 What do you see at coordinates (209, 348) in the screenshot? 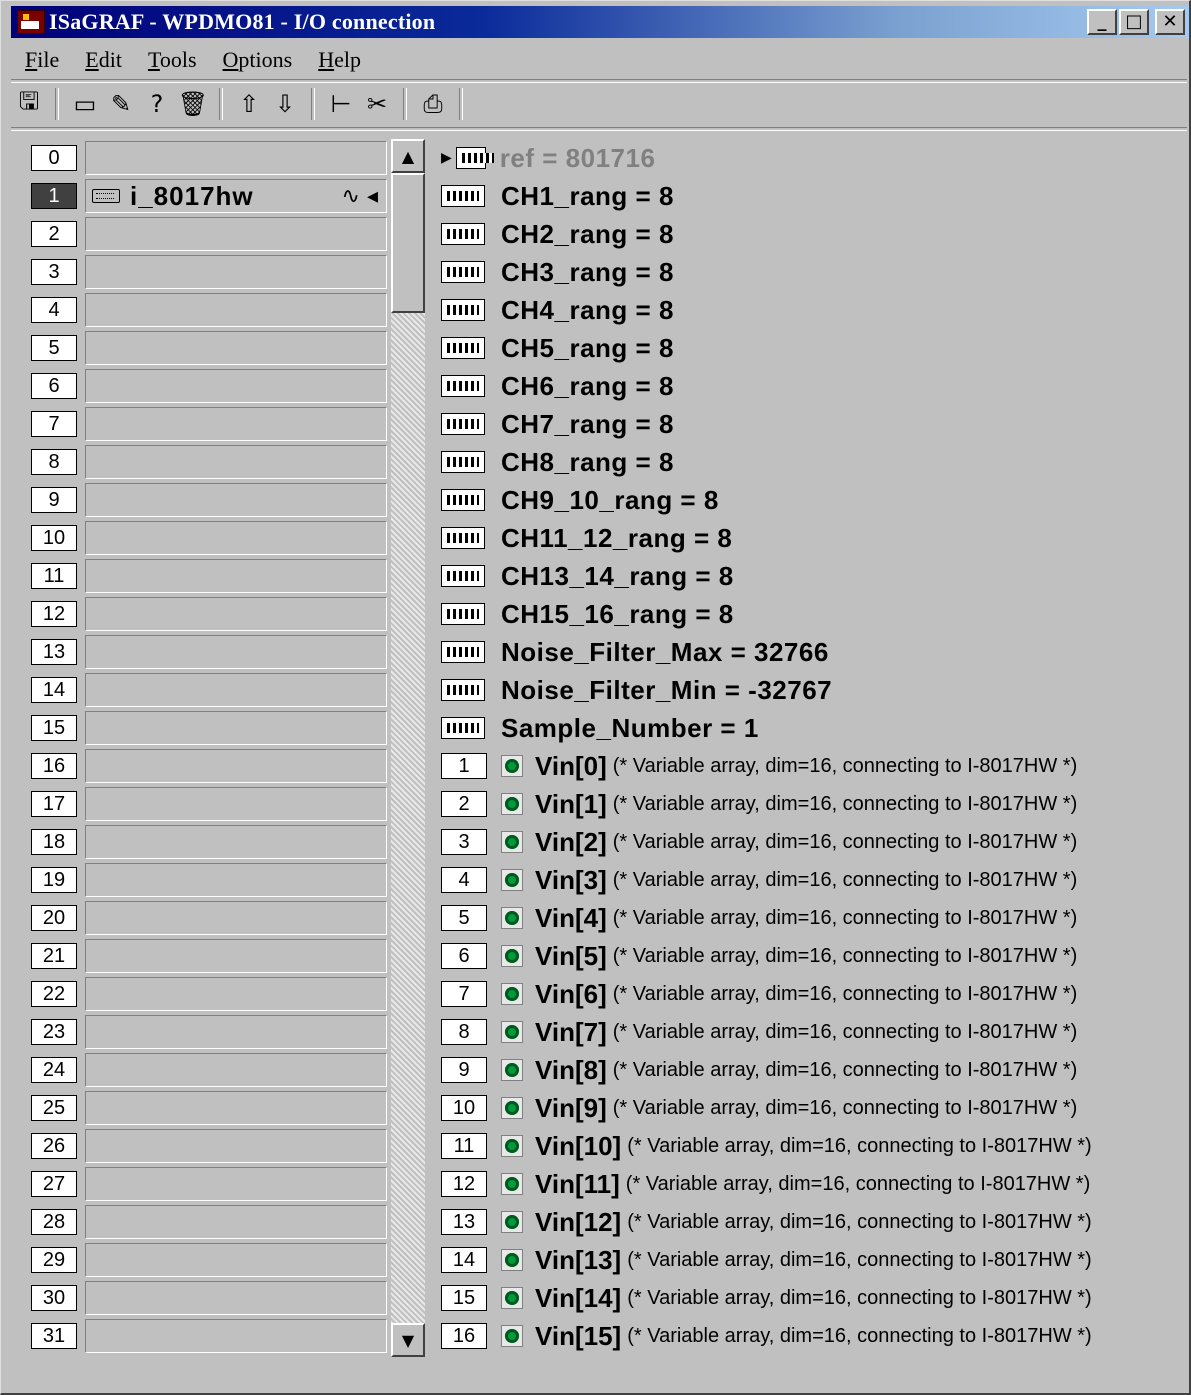
I see `slot-row: 5` at bounding box center [209, 348].